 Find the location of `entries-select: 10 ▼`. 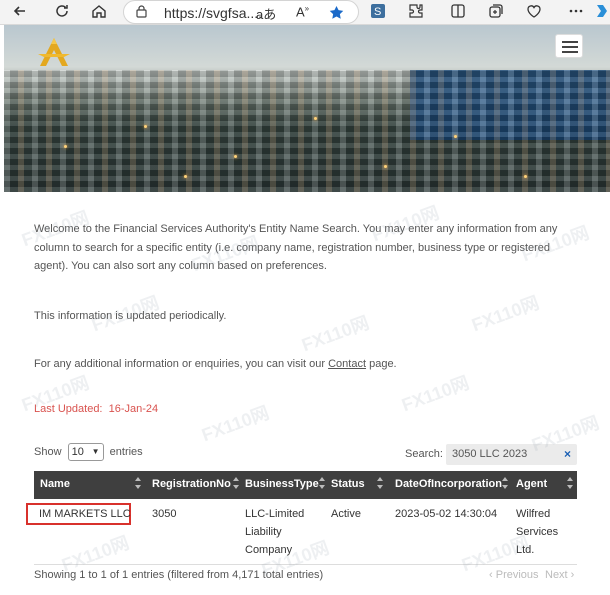

entries-select: 10 ▼ is located at coordinates (85, 452).